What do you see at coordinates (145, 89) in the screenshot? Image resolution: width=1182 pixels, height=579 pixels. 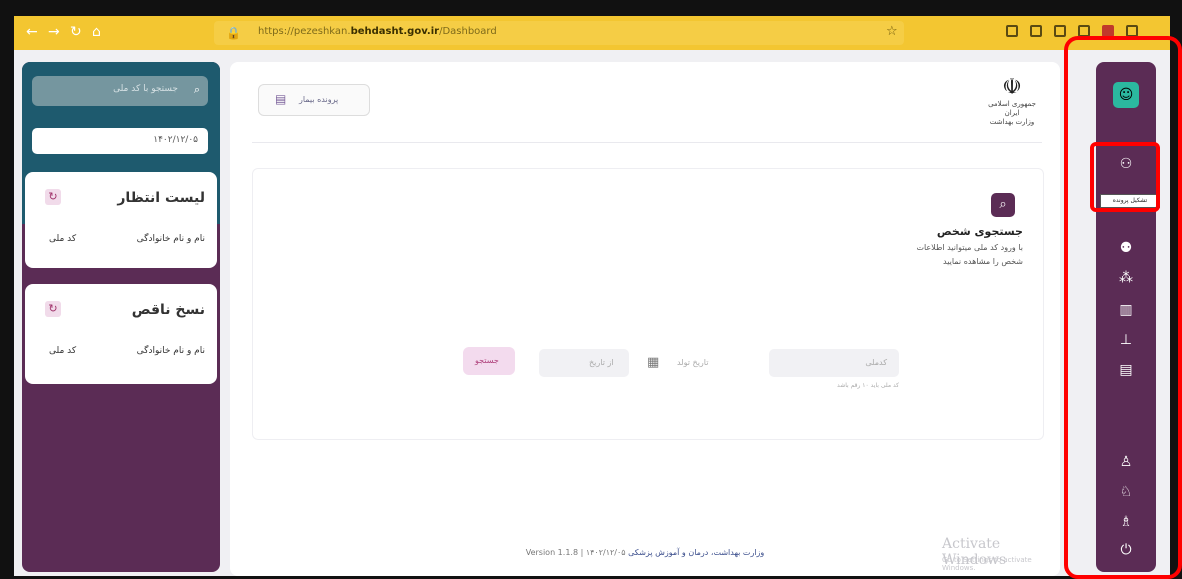 I see `search-placeholder: جستجو با کد ملی` at bounding box center [145, 89].